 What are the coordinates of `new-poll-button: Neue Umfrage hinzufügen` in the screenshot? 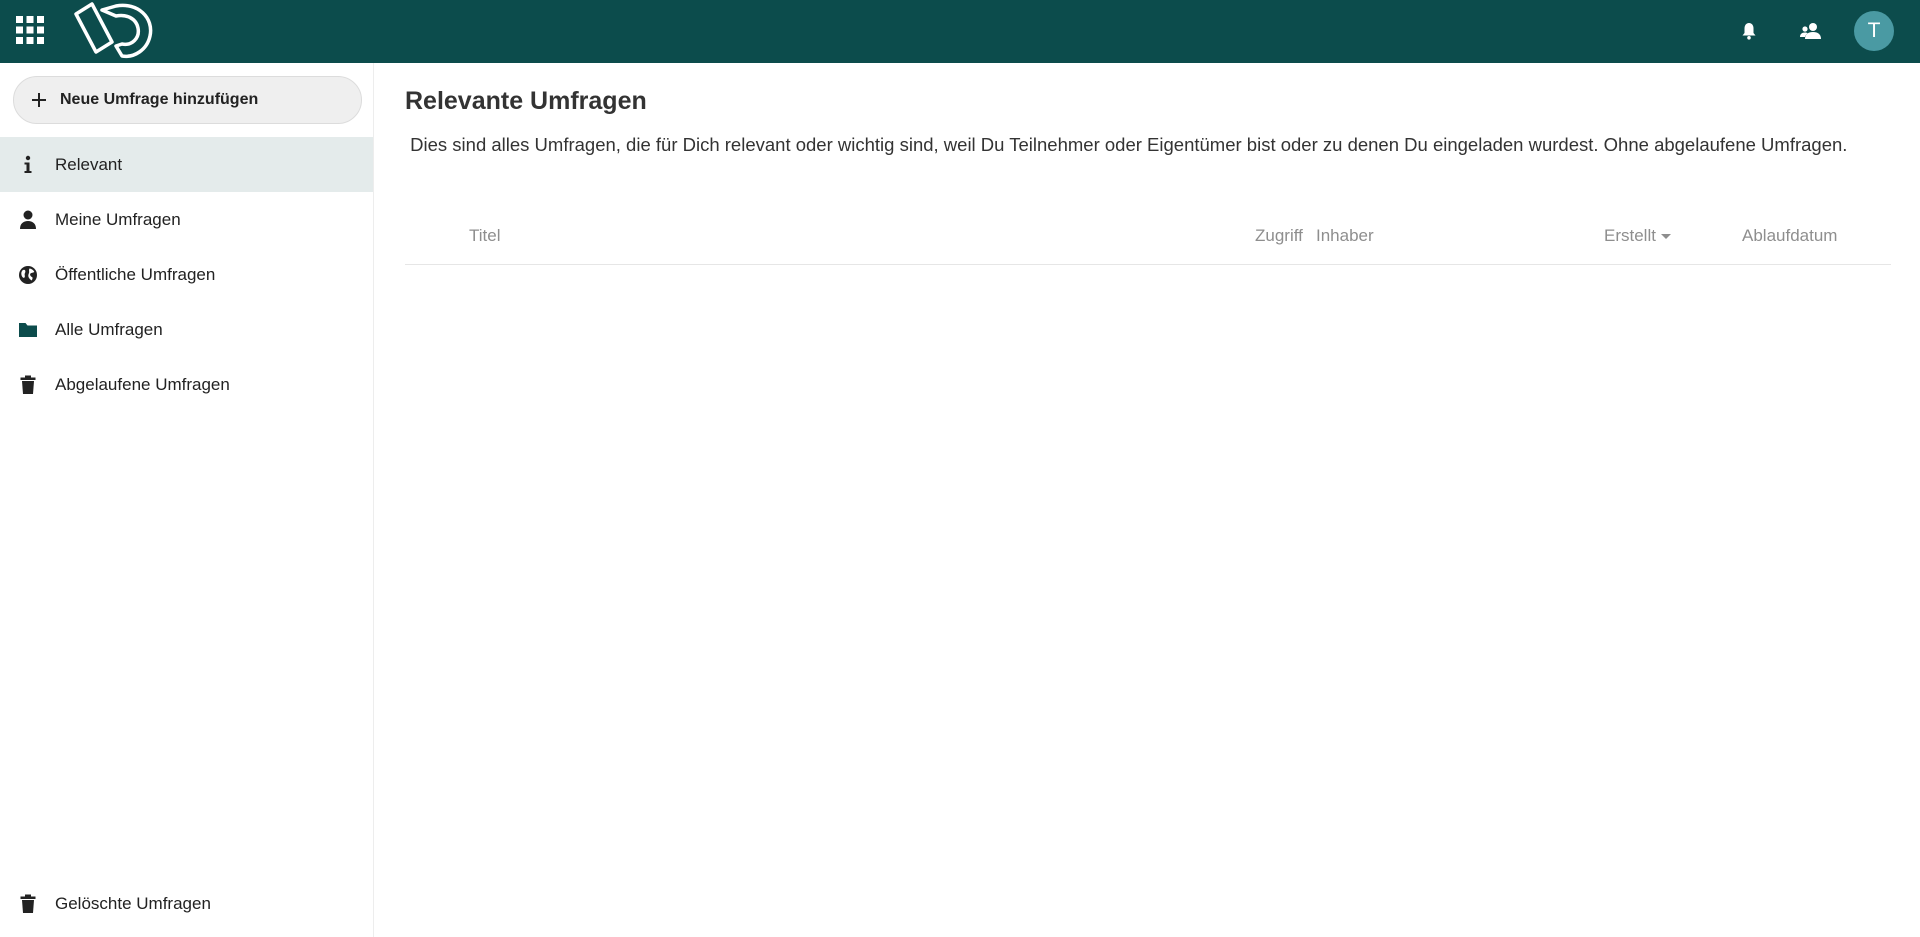 It's located at (187, 100).